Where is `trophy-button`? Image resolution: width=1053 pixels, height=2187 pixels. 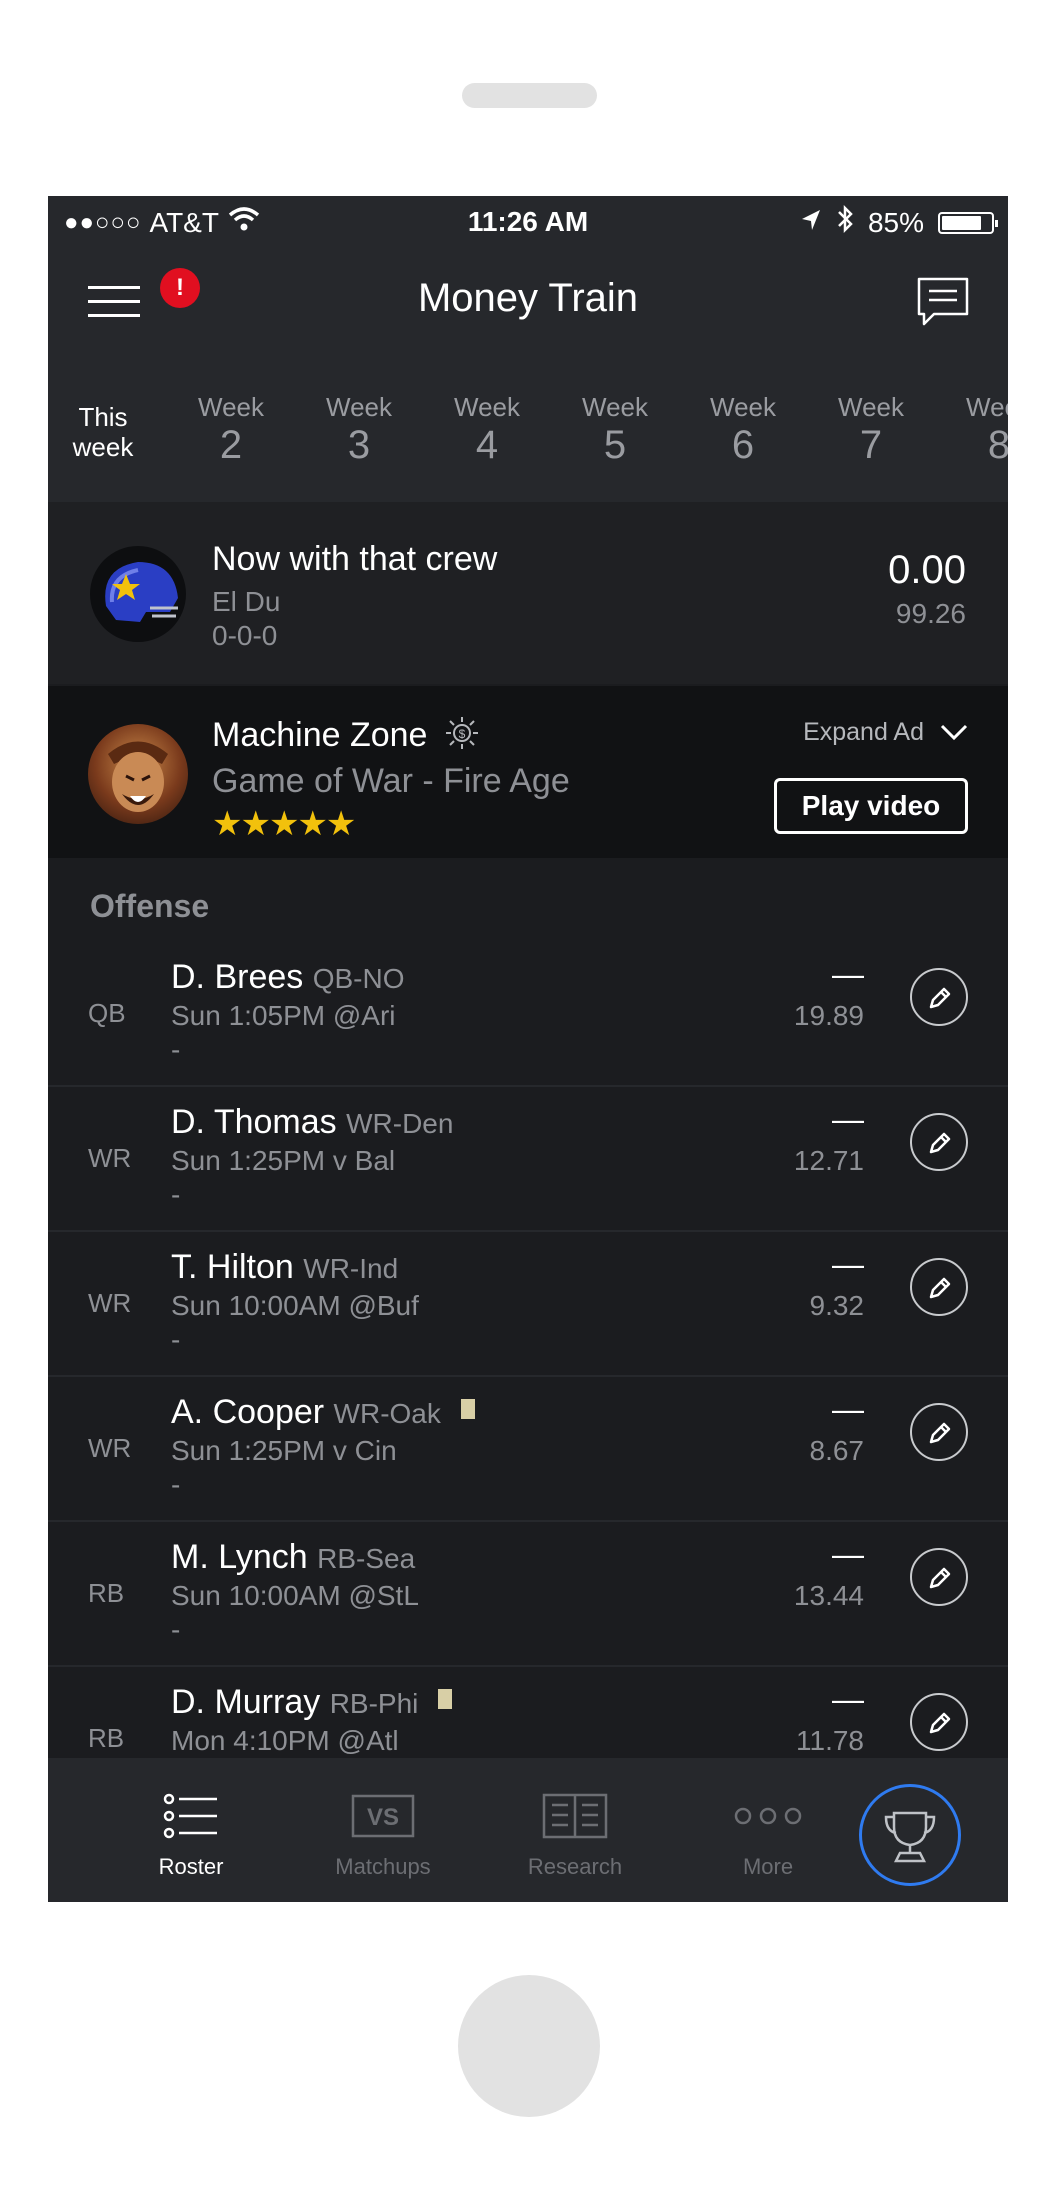 trophy-button is located at coordinates (910, 1835).